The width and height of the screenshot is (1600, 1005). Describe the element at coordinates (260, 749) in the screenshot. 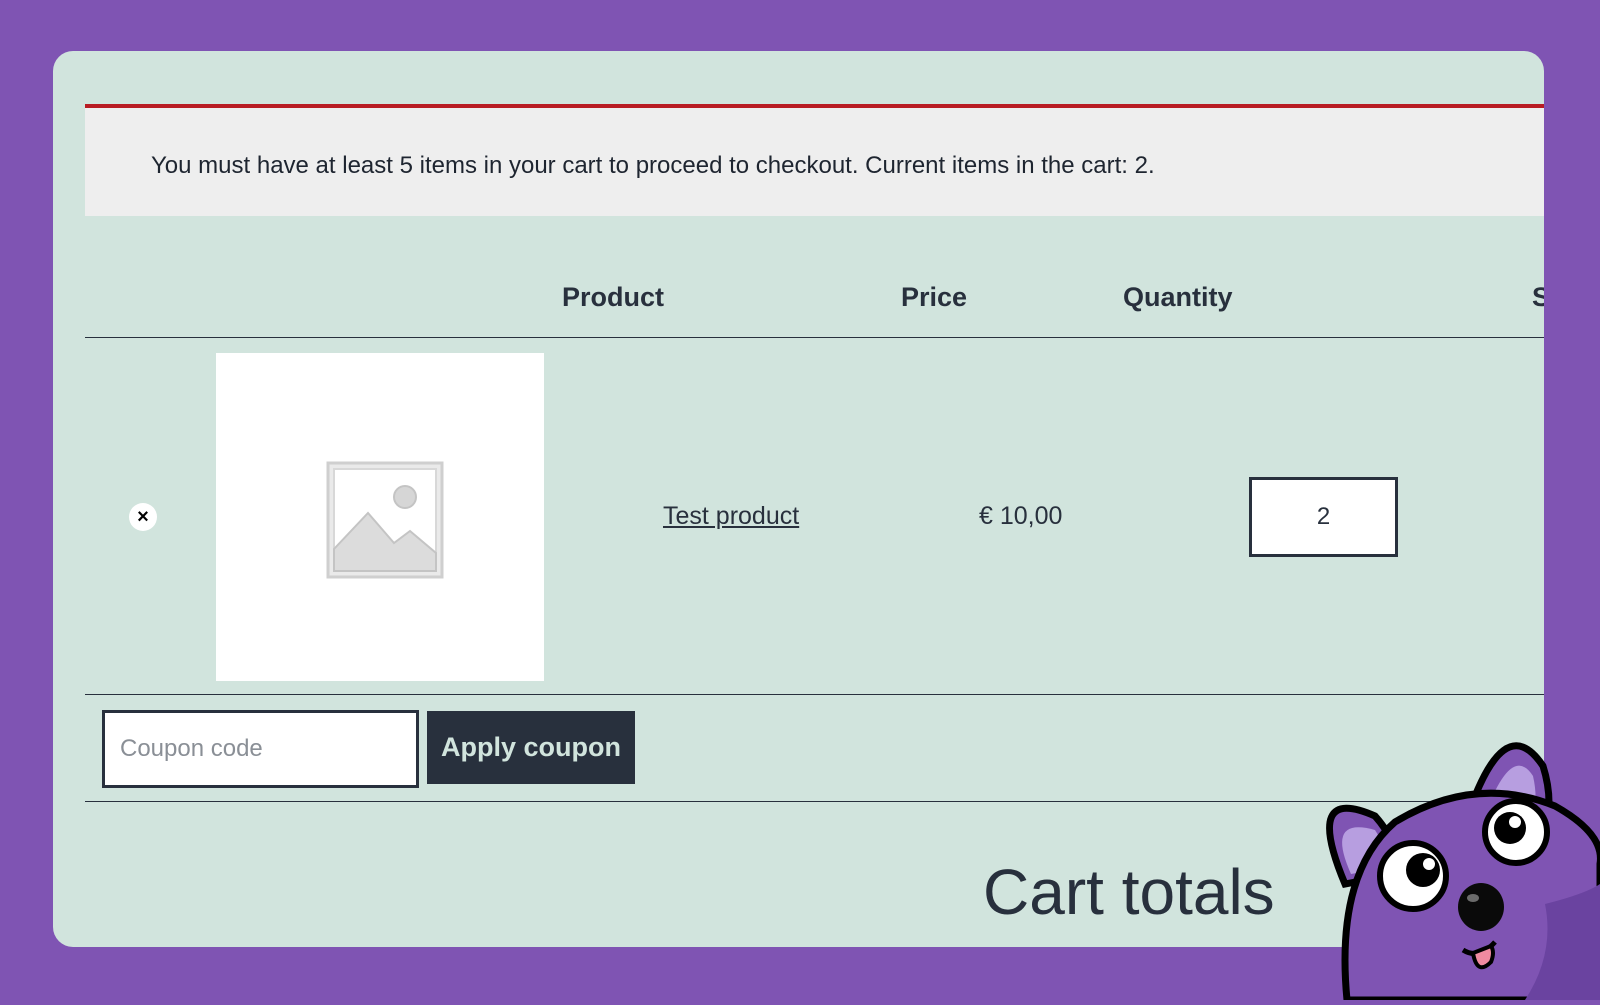

I see `coupon-code-input` at that location.